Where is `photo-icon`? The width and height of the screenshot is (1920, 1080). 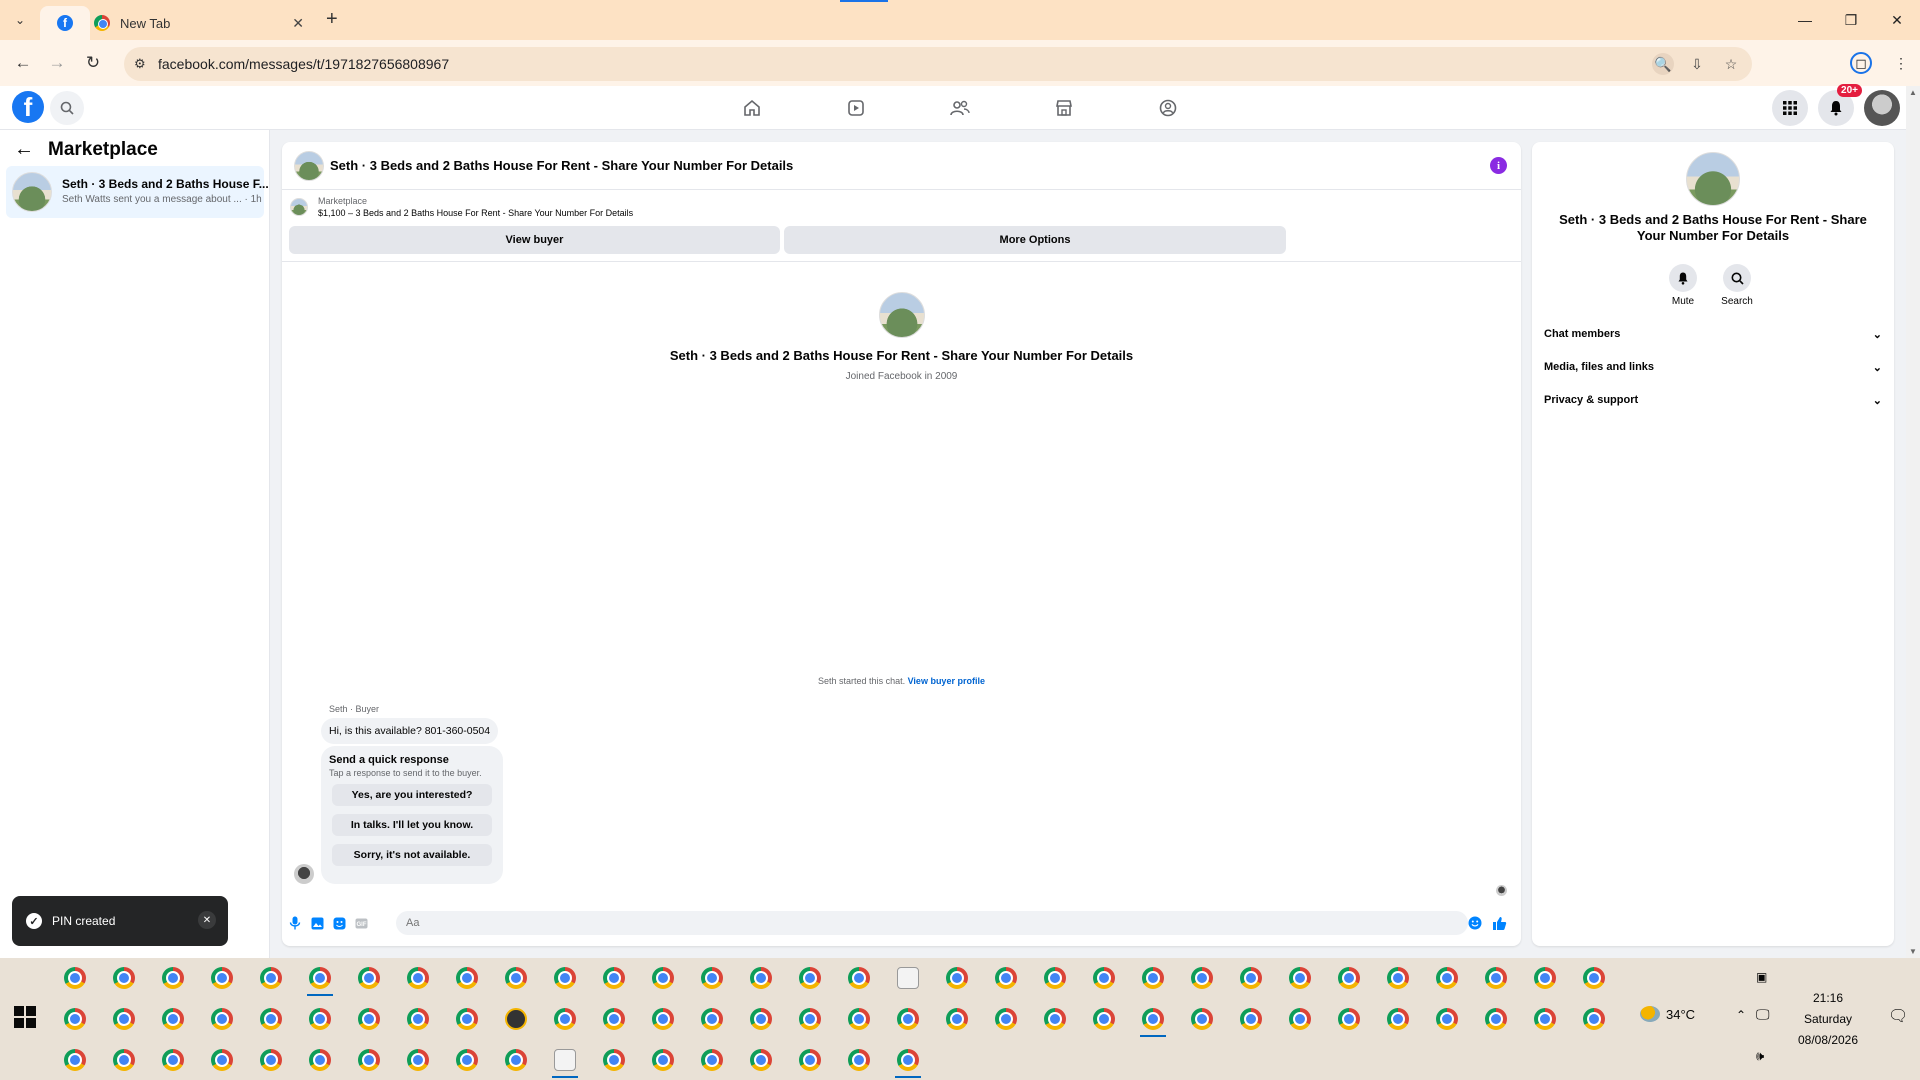 photo-icon is located at coordinates (317, 923).